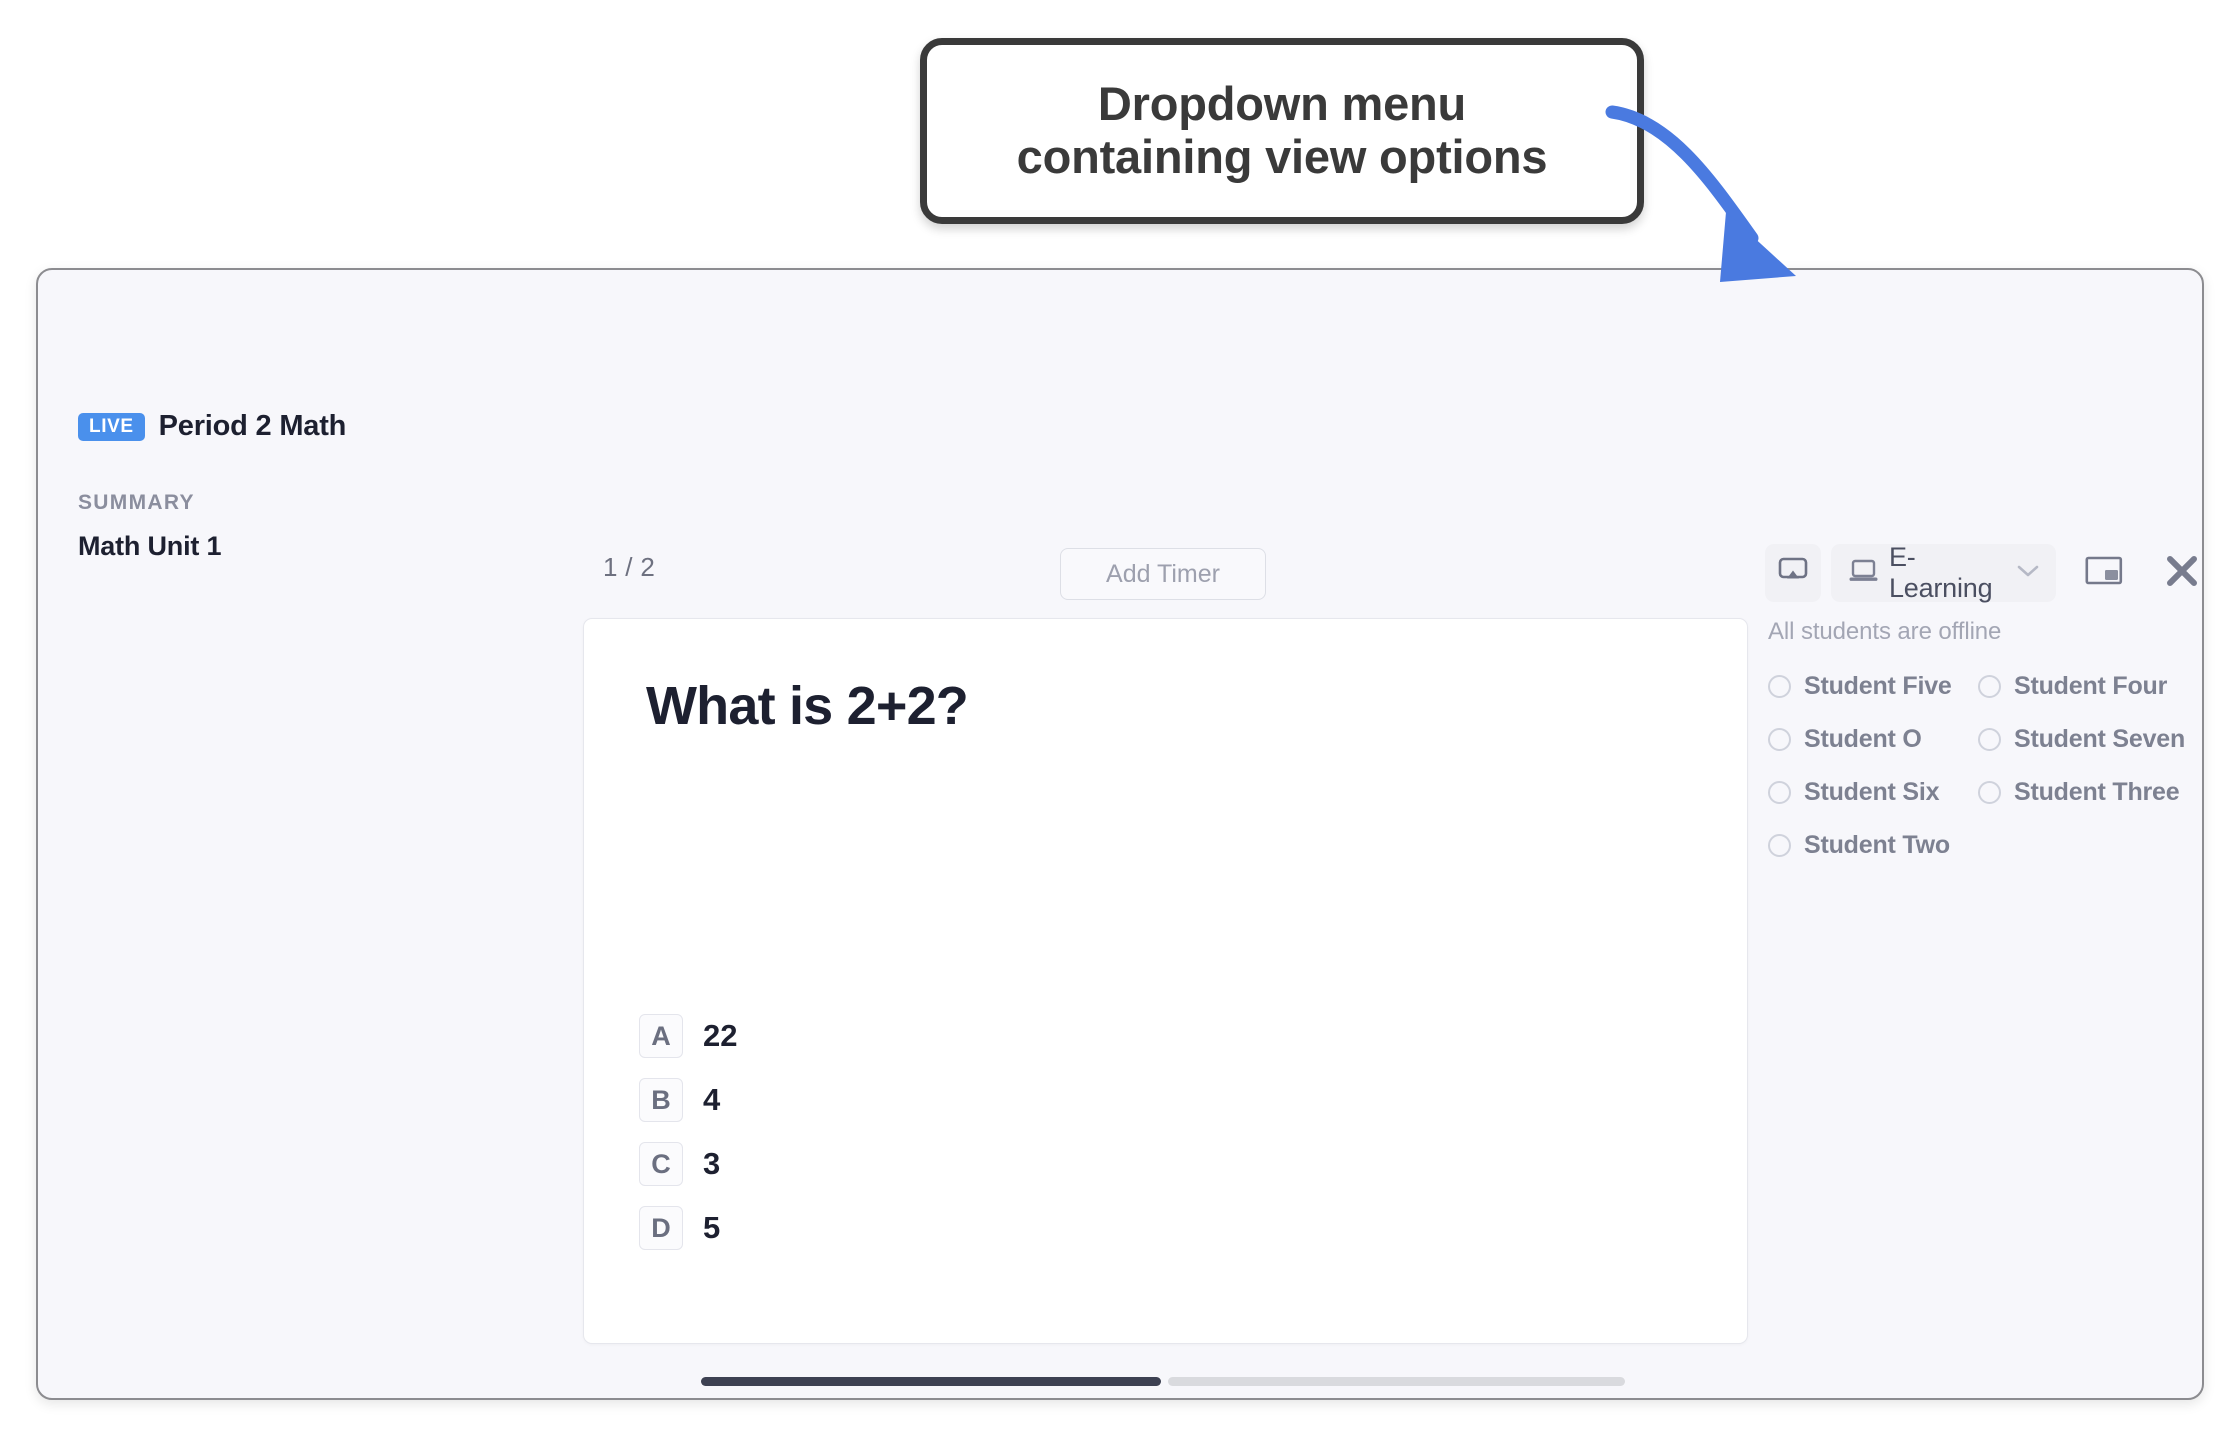  Describe the element at coordinates (1863, 739) in the screenshot. I see `student-name: Student O` at that location.